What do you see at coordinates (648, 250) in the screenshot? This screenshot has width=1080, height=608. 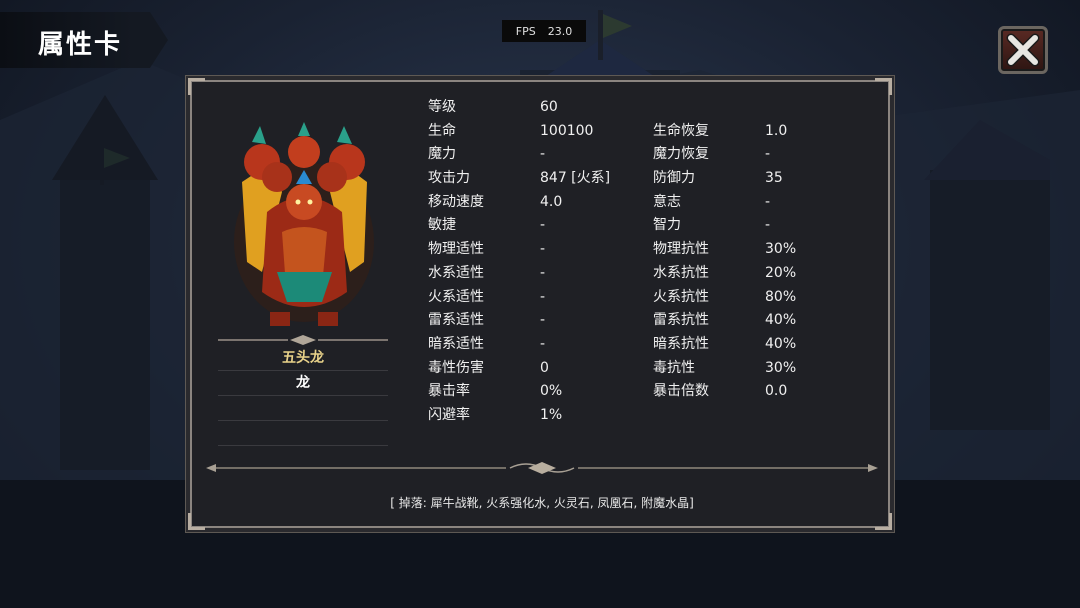 I see `stat-row: 物理适性 - 物理抗性 30%` at bounding box center [648, 250].